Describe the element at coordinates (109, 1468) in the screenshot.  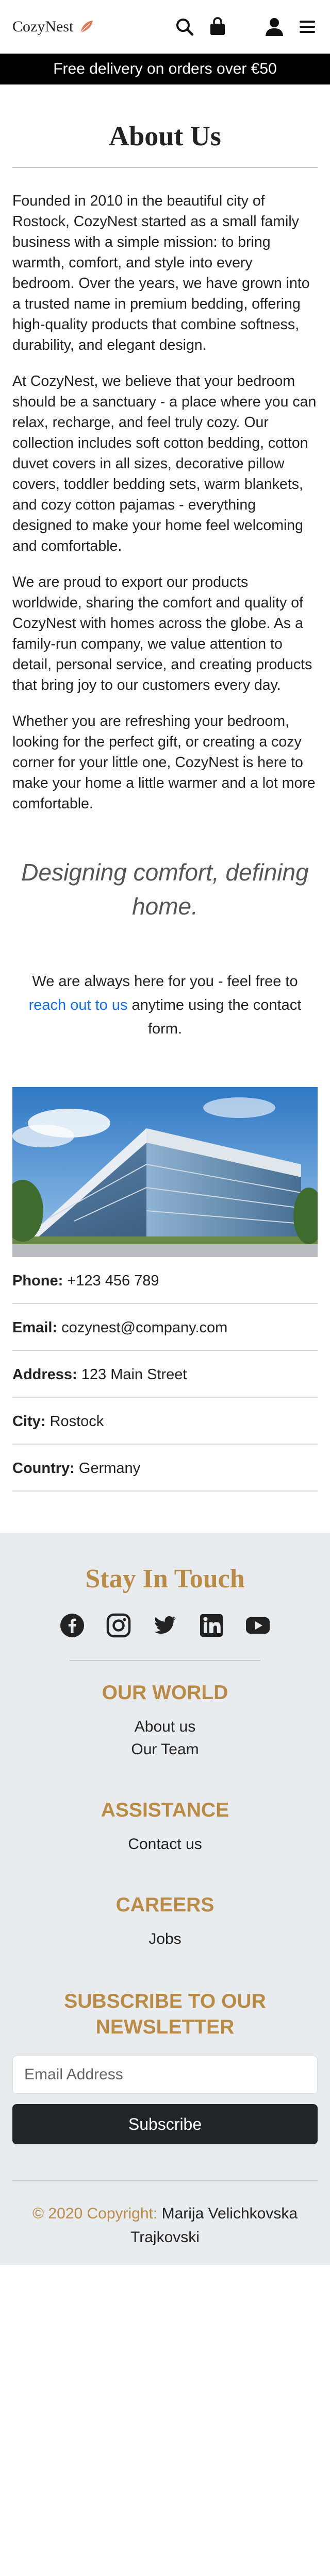
I see `country-value: Germany` at that location.